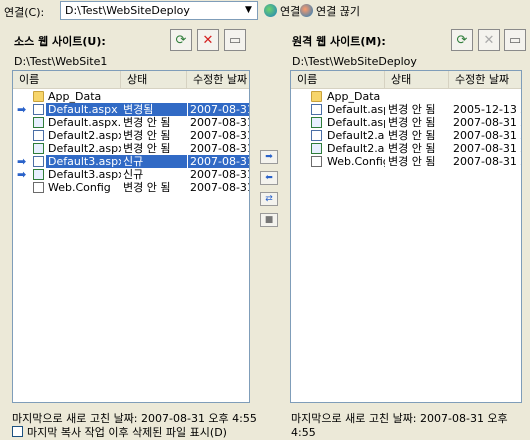 The image size is (530, 440). I want to click on remote-delete-button: ✕, so click(489, 40).